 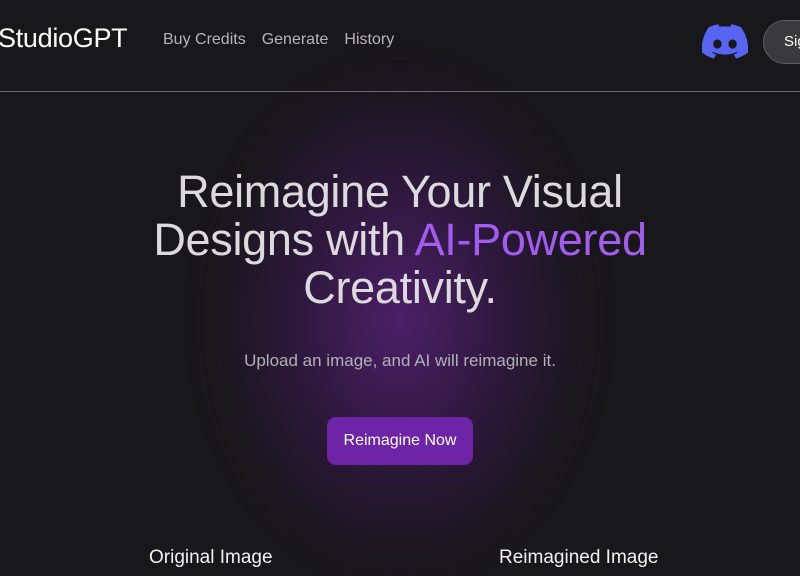 I want to click on hero-title-line3: Creativity., so click(x=400, y=287).